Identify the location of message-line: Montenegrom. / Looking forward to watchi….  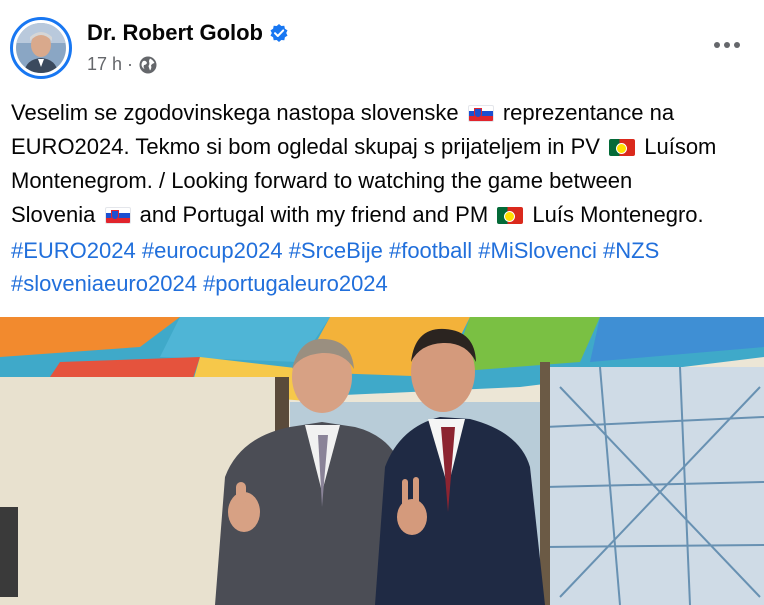
(383, 181).